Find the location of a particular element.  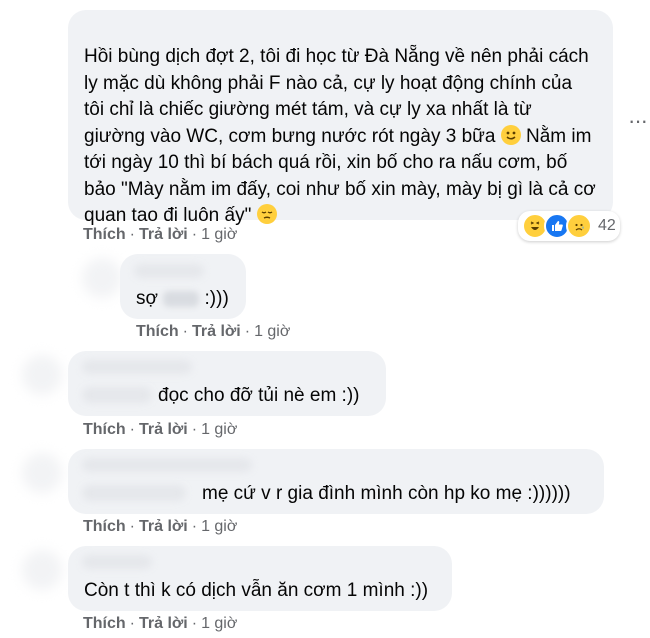

comment-bubble-2: sợ :))) is located at coordinates (183, 286).